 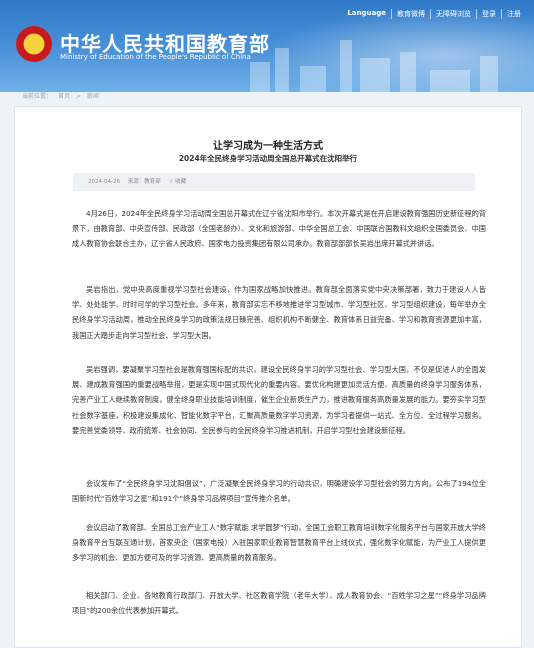 What do you see at coordinates (366, 14) in the screenshot?
I see `nav-language-link: Language` at bounding box center [366, 14].